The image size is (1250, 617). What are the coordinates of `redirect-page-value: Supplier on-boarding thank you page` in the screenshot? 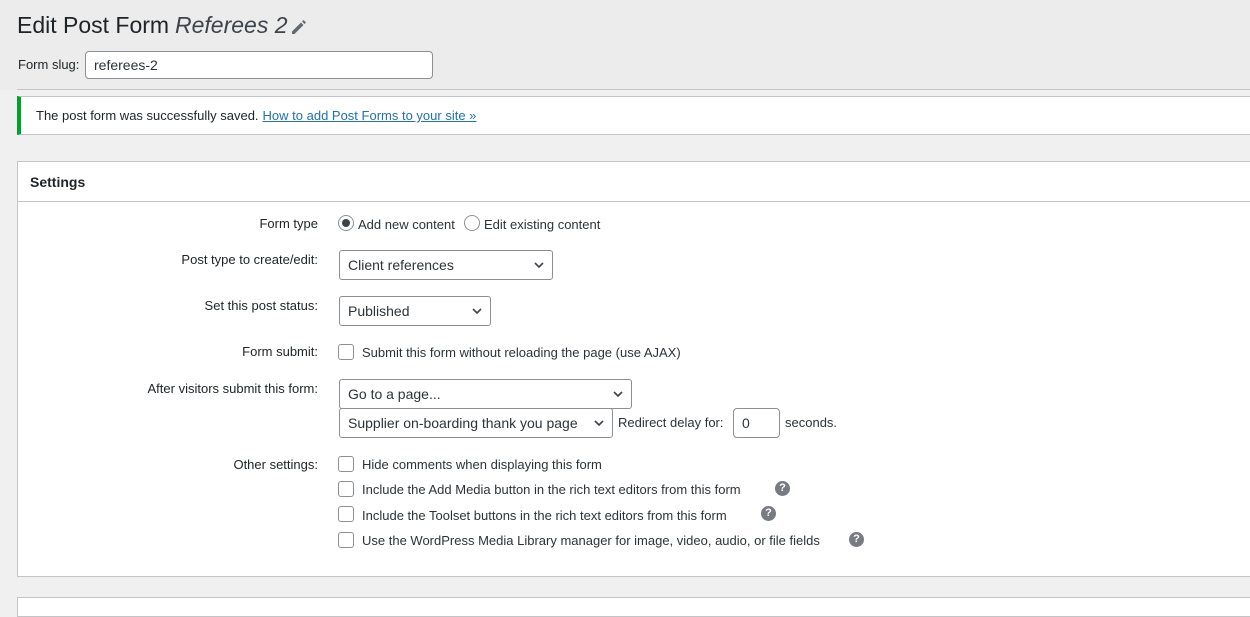 It's located at (463, 423).